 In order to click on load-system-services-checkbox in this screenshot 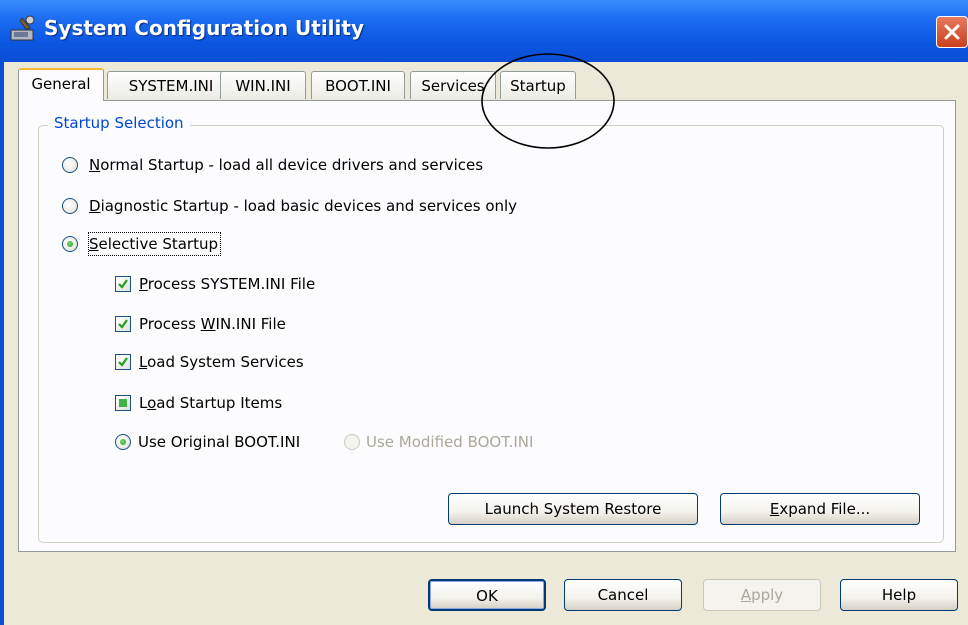, I will do `click(123, 362)`.